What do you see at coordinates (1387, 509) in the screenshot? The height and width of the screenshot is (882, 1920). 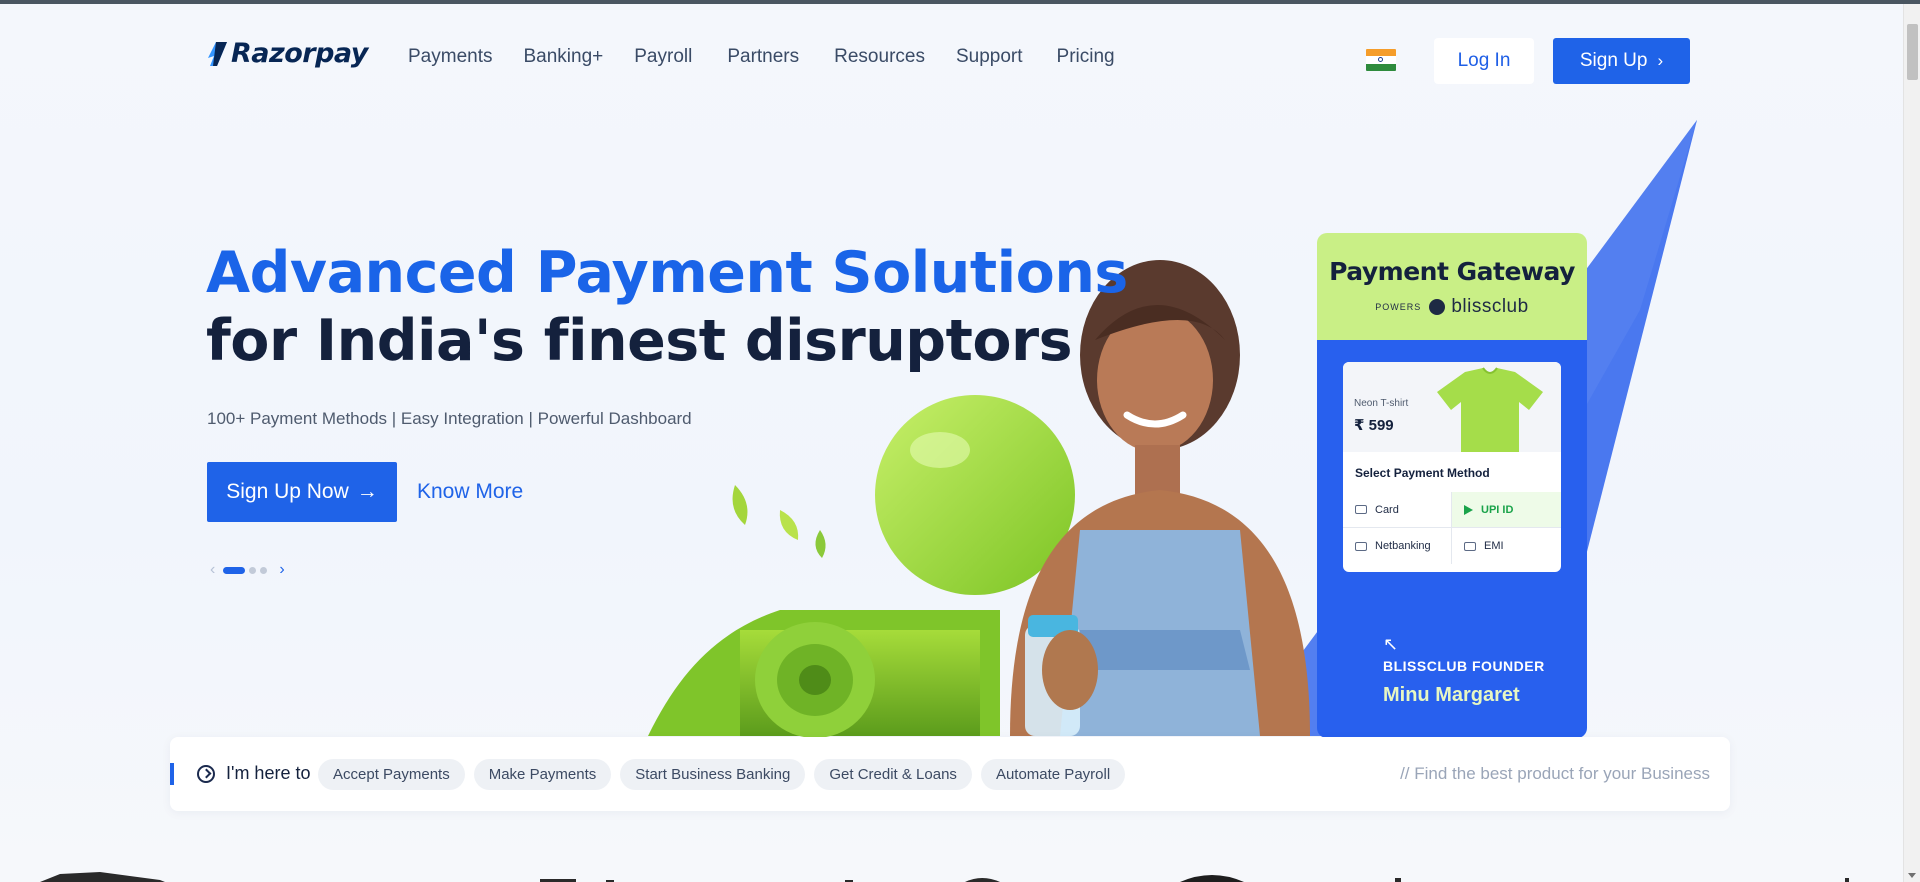 I see `payment-option-label: Card` at bounding box center [1387, 509].